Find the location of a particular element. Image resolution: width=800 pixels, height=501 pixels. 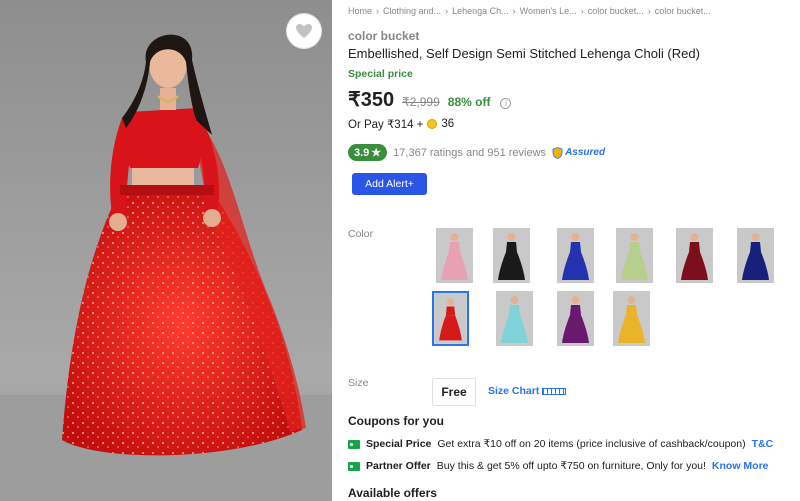

info-icon: i is located at coordinates (506, 103).